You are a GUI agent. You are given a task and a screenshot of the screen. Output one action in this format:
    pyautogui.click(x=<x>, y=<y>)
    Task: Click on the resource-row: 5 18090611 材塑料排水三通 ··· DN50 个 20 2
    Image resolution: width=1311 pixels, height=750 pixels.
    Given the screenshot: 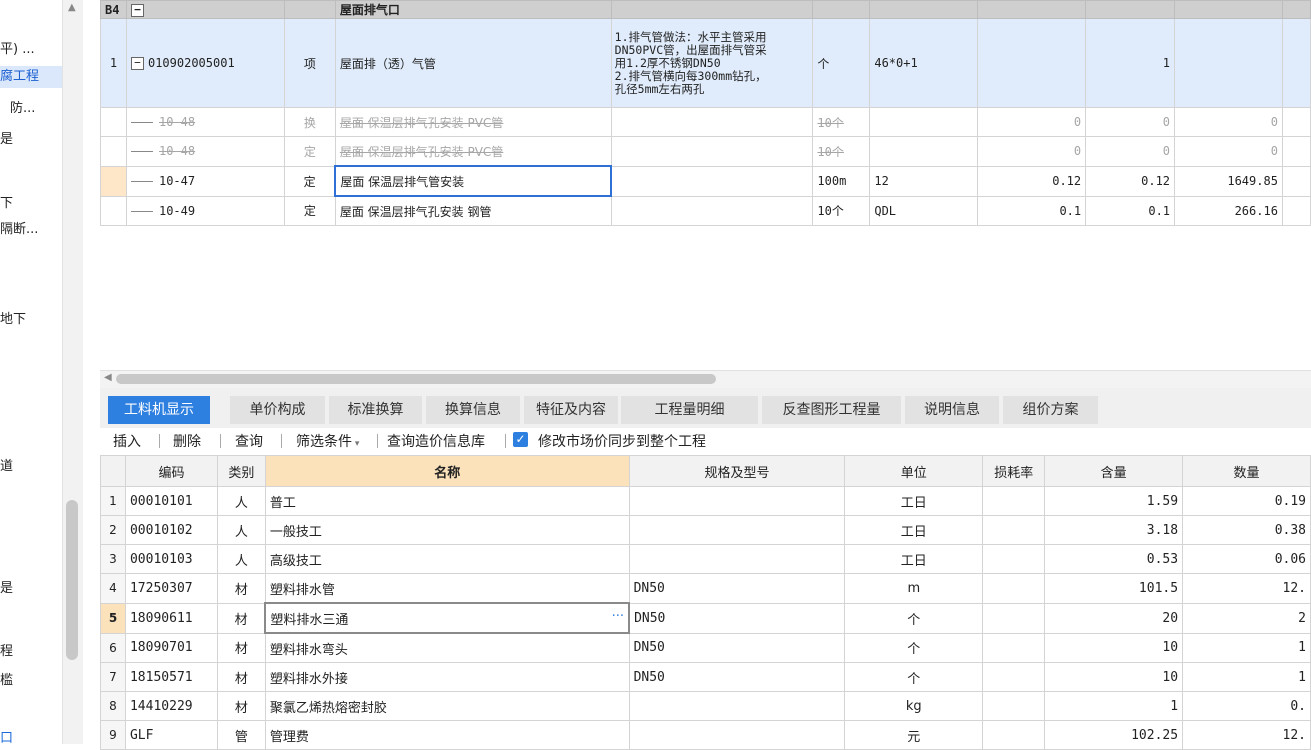 What is the action you would take?
    pyautogui.click(x=705, y=618)
    